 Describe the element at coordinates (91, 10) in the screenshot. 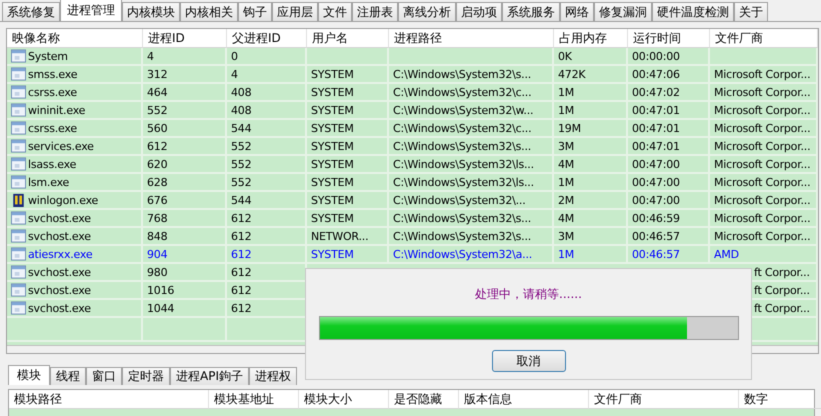

I see `tab: 进程管理` at that location.